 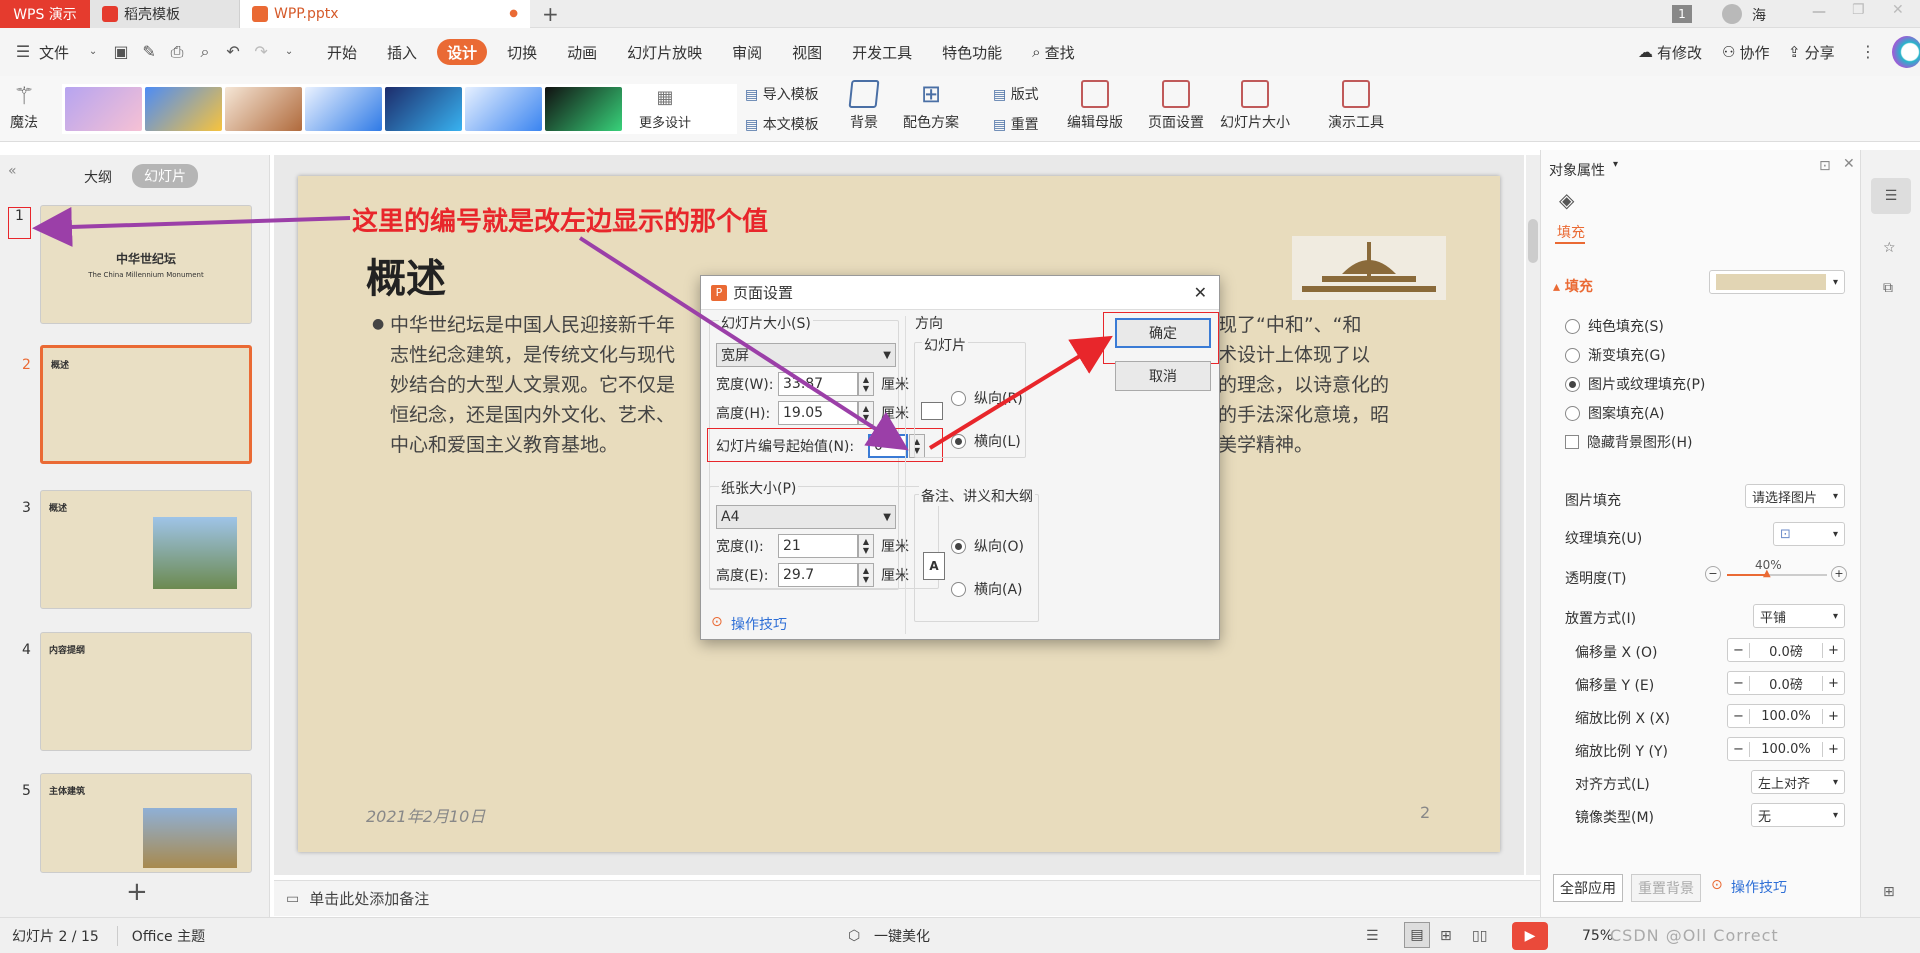 I want to click on edit-master-button: 编辑母版, so click(x=1095, y=106).